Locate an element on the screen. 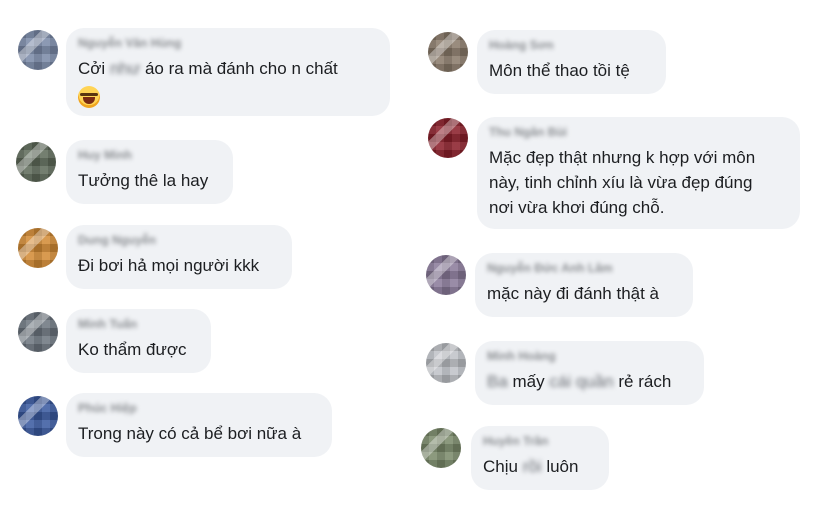  commenter-name: Minh Tuấn is located at coordinates (138, 324).